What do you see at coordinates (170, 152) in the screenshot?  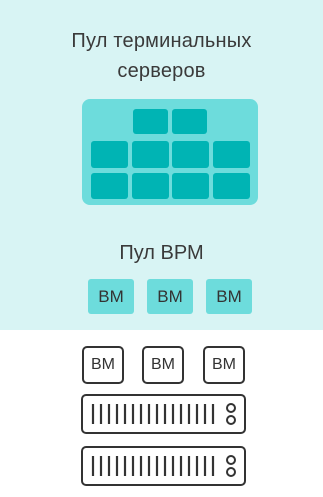 I see `terminal-server-grid-icon` at bounding box center [170, 152].